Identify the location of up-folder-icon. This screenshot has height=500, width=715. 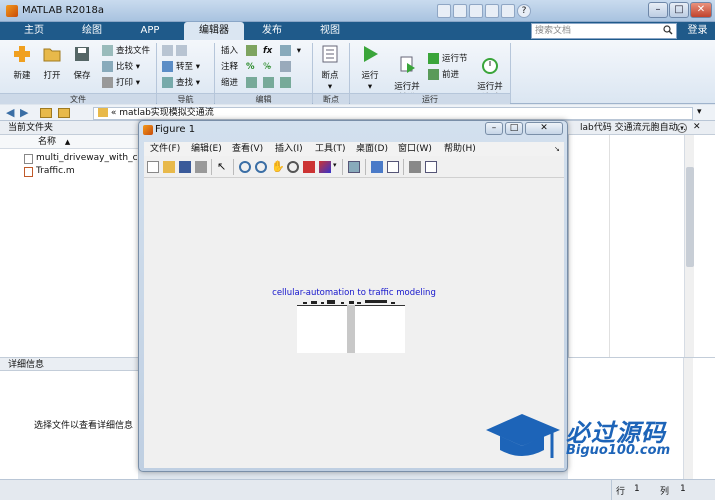
(46, 113).